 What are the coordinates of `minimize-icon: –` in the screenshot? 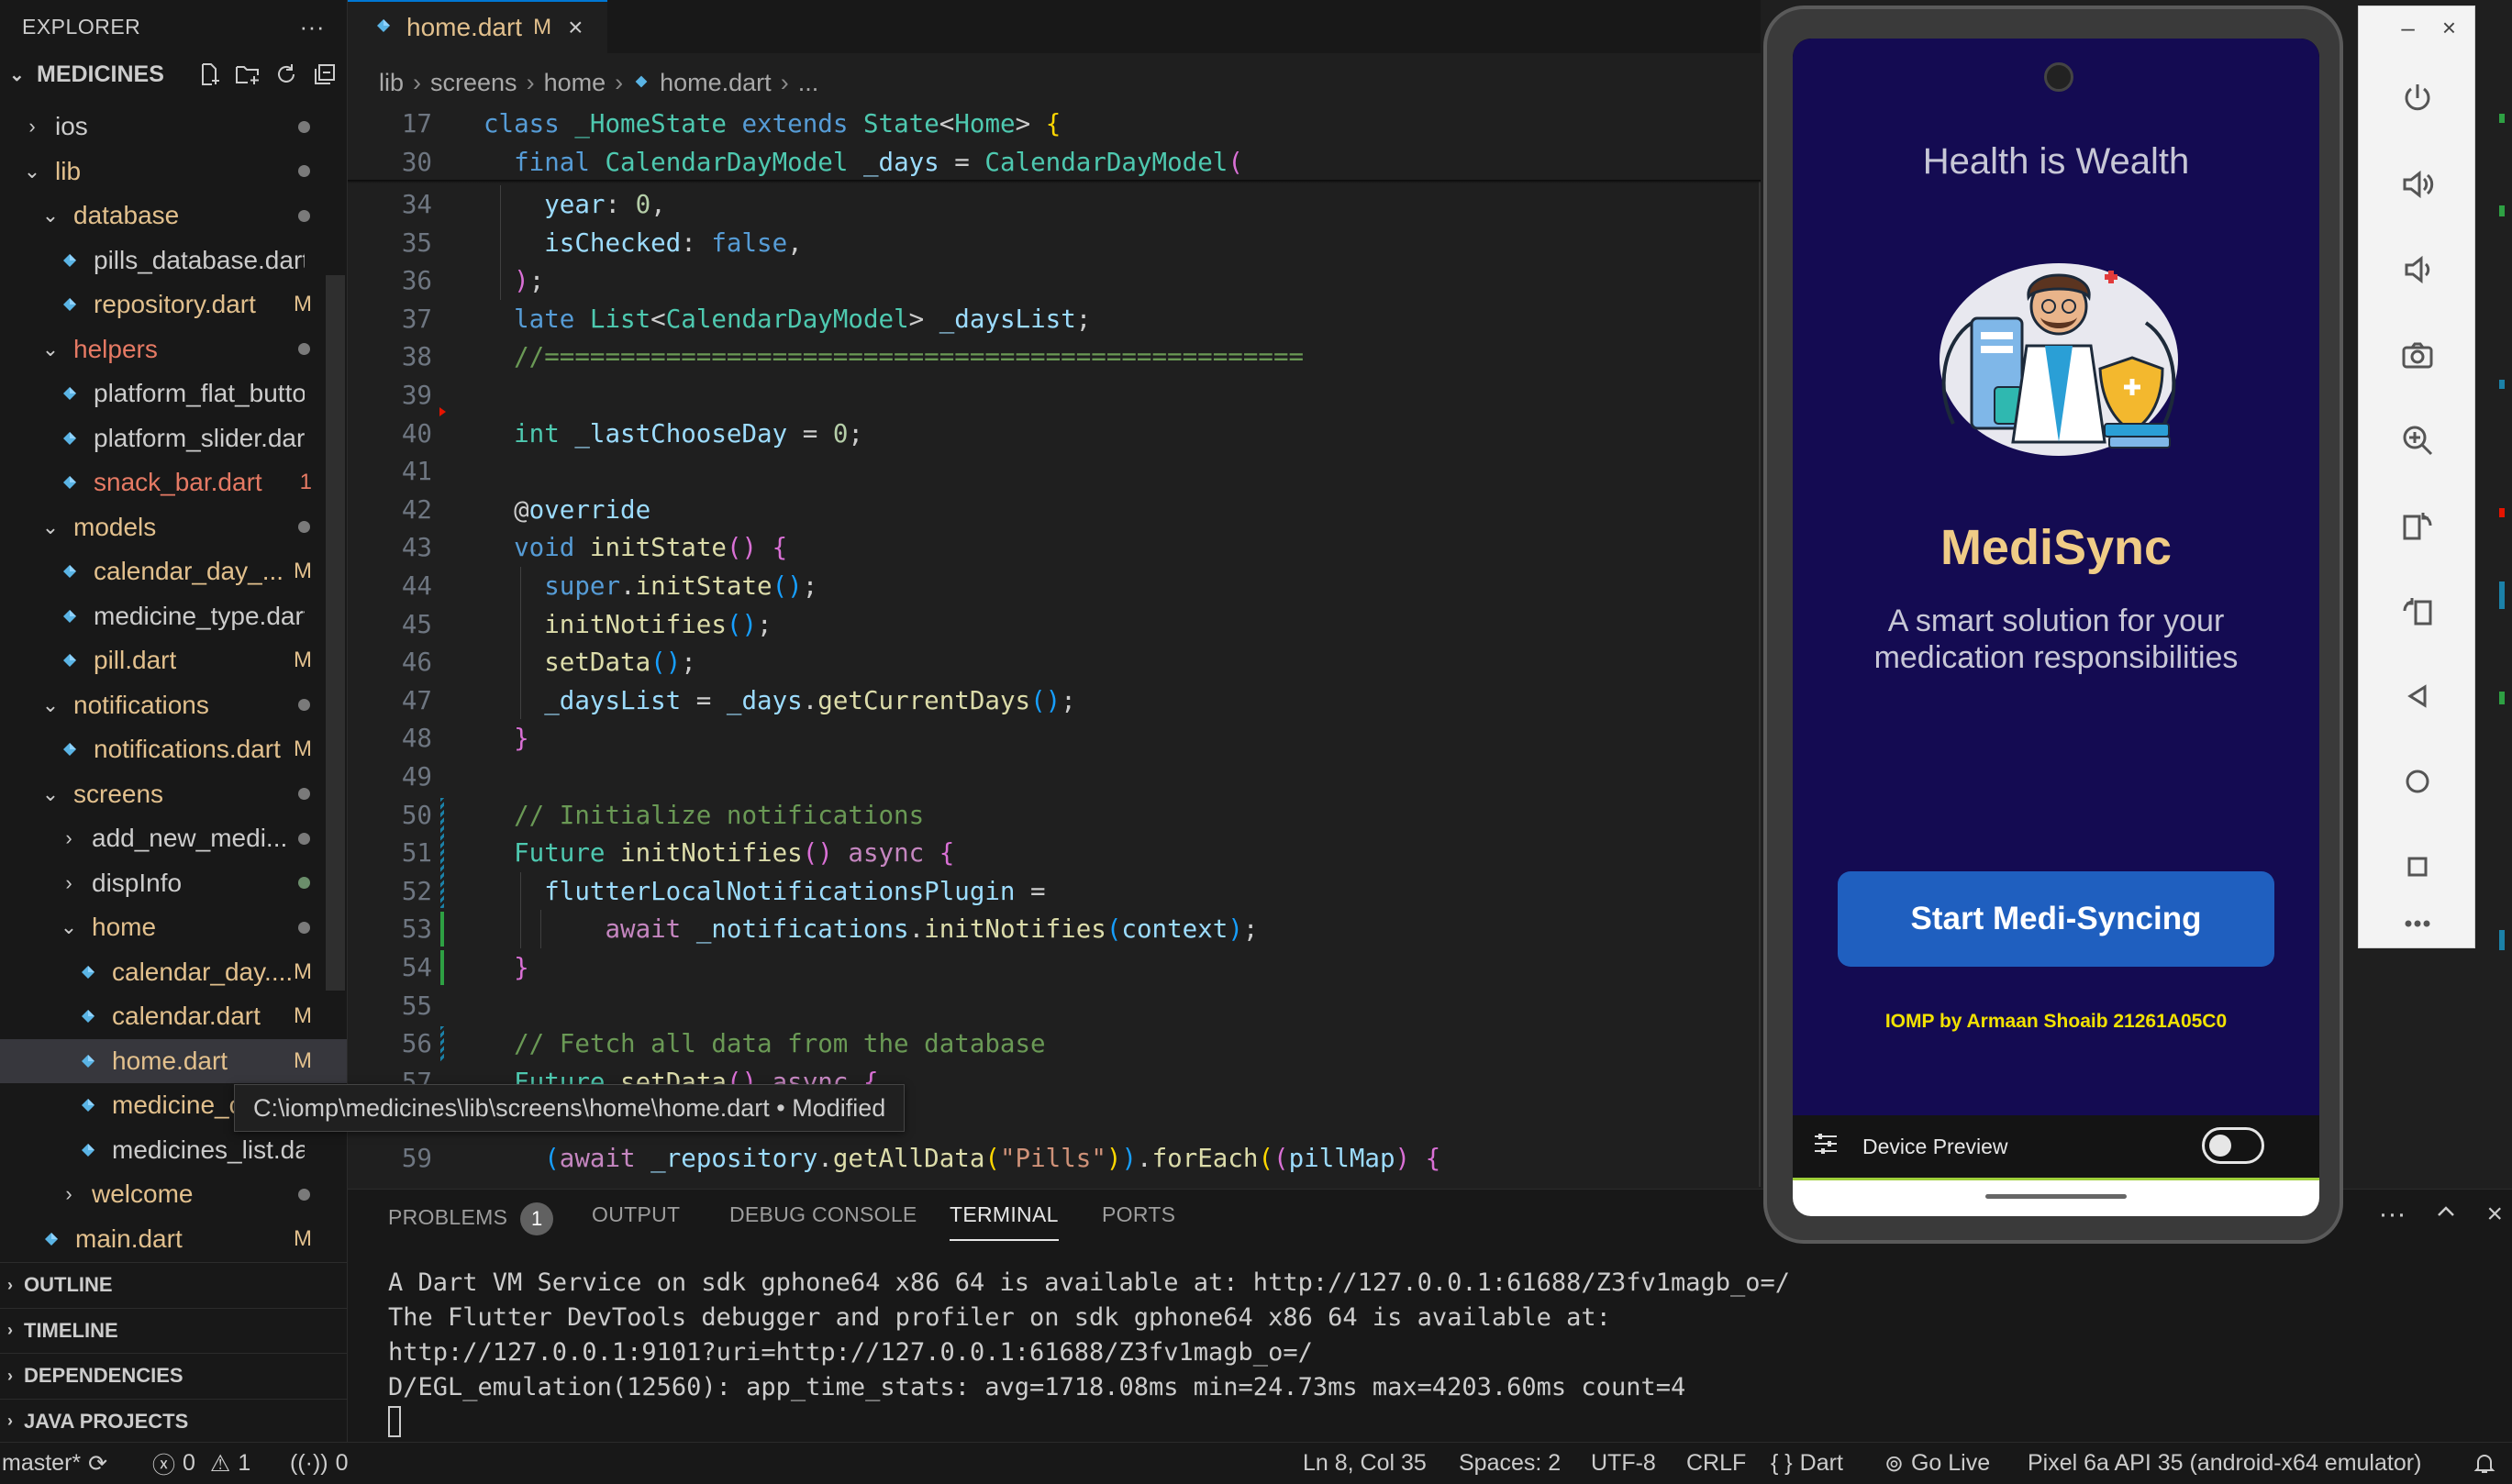 It's located at (2407, 28).